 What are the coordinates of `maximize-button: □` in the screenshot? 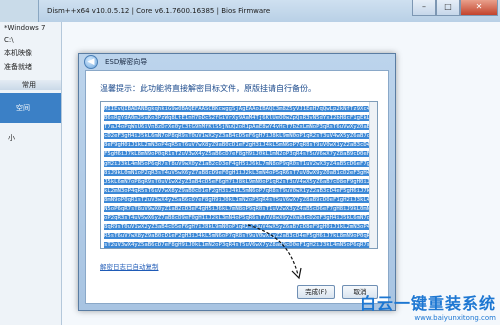 It's located at (448, 8).